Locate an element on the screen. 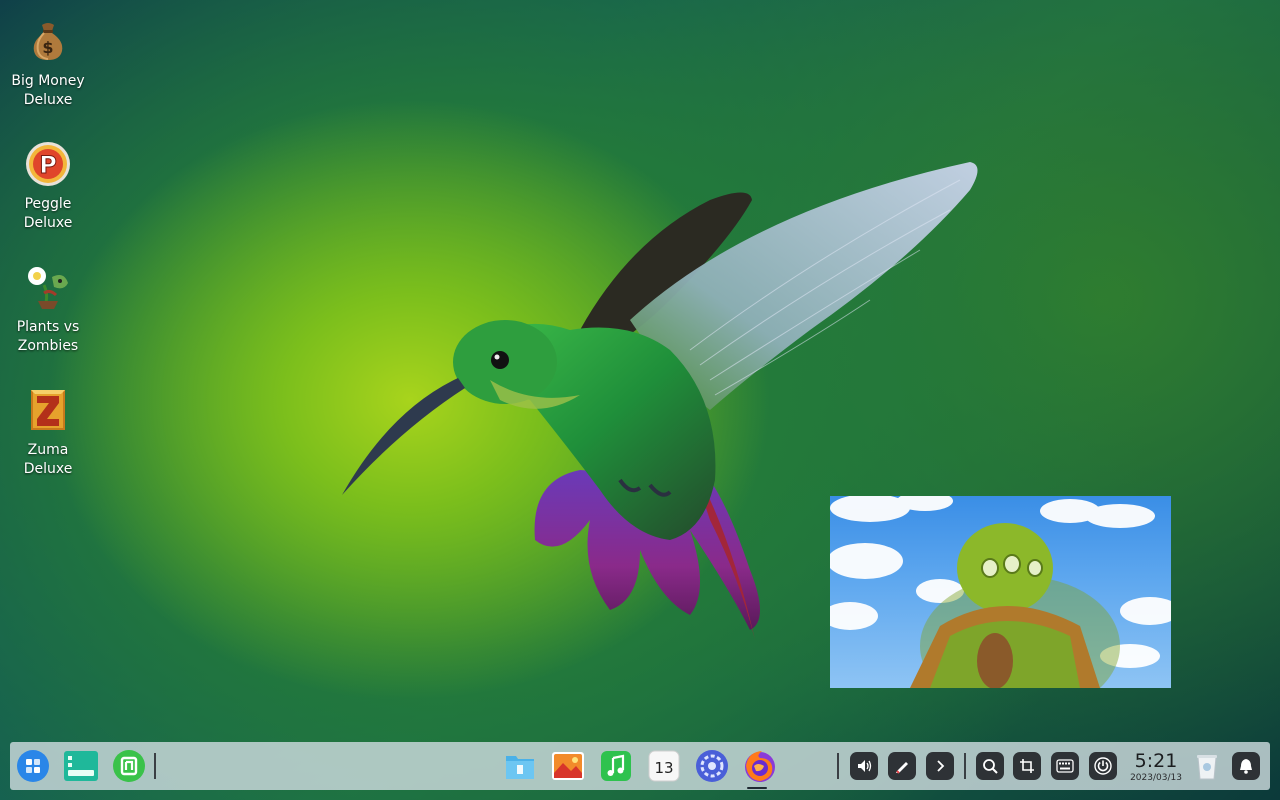 This screenshot has height=800, width=1280. clock-date: 2023/03/13 is located at coordinates (1156, 778).